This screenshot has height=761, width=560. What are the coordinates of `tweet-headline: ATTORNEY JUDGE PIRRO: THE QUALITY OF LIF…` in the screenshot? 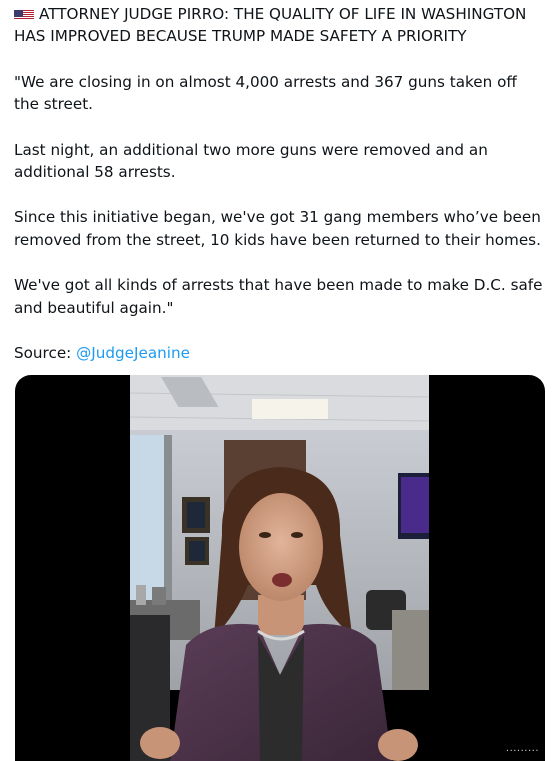 It's located at (280, 25).